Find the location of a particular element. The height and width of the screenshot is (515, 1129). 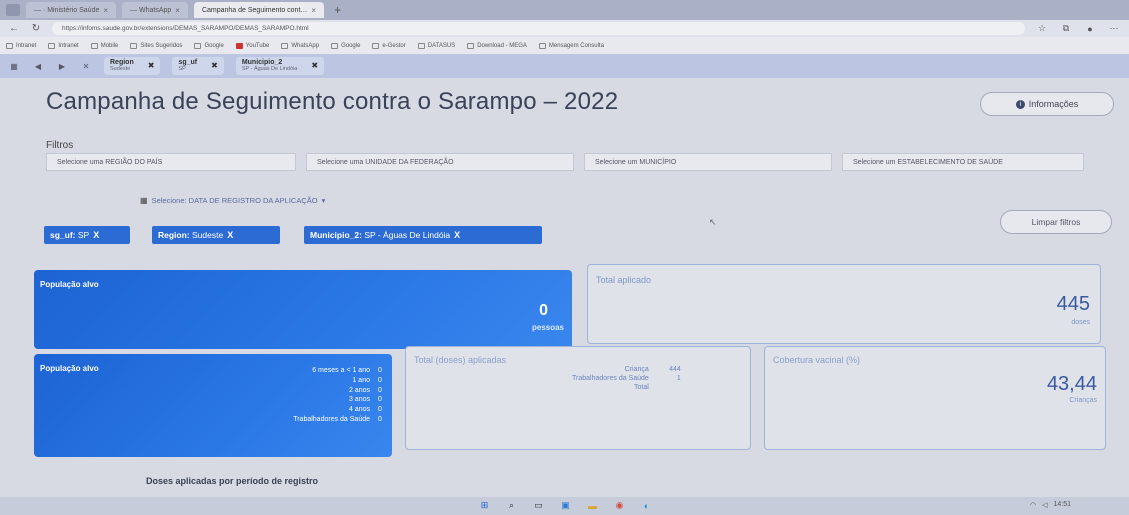

bookmark: Mensagem Consulta is located at coordinates (571, 45).